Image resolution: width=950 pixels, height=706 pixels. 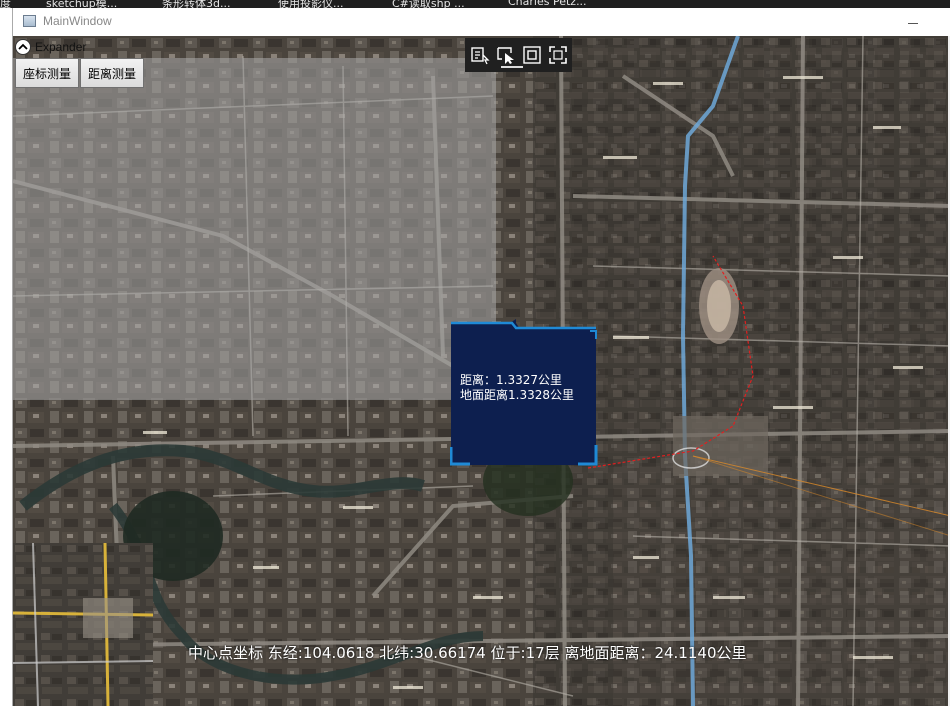 I want to click on minimap-imagery, so click(x=83, y=624).